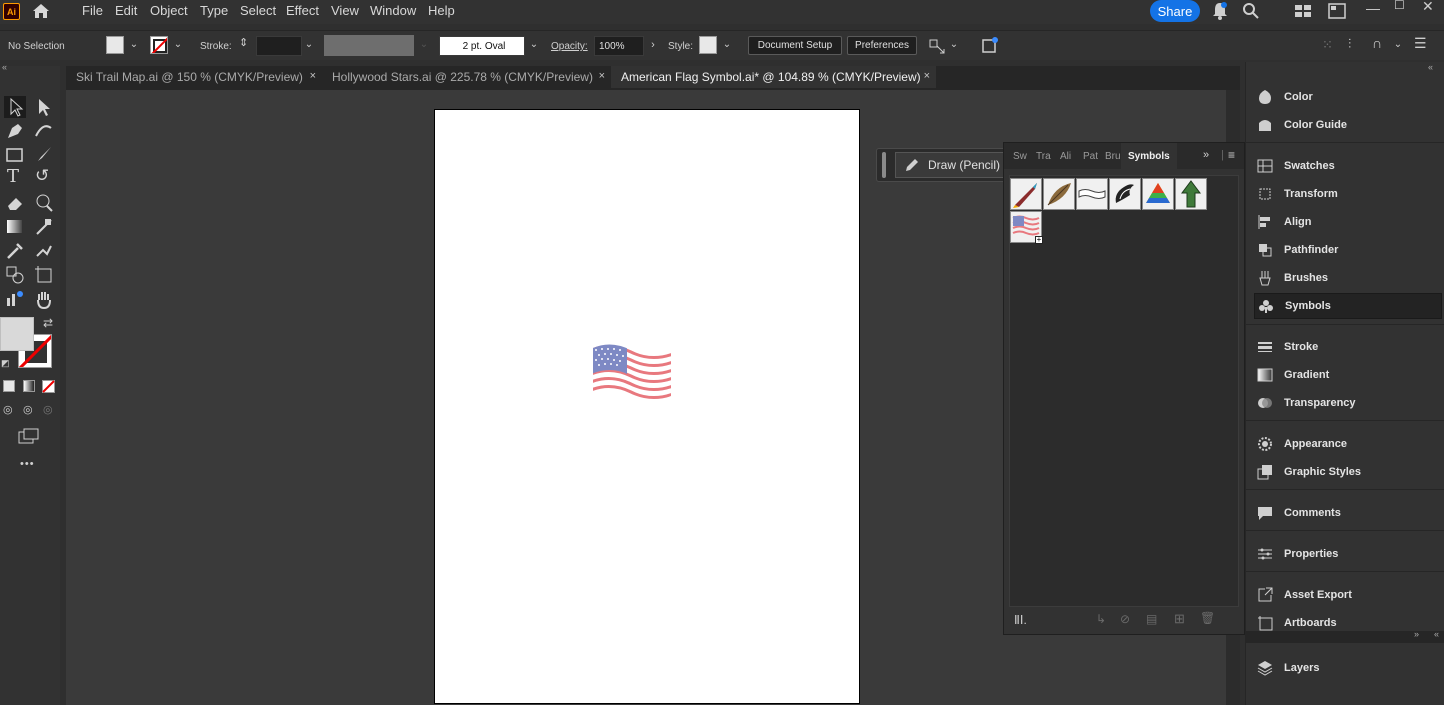  Describe the element at coordinates (15, 155) in the screenshot. I see `rectangle-tool-icon` at that location.